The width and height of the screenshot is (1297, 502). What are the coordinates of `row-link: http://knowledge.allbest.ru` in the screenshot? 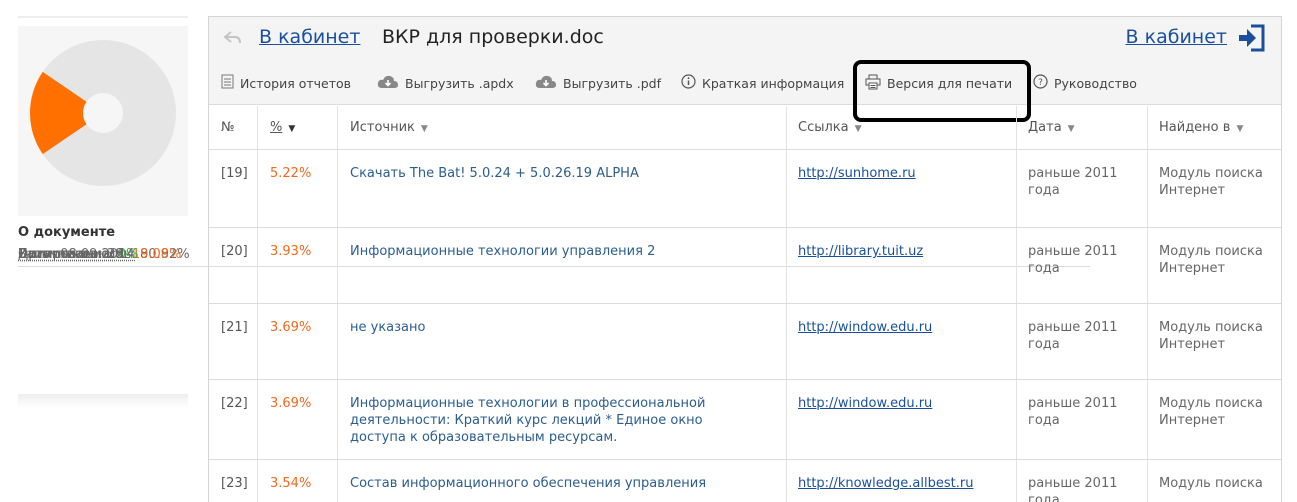 It's located at (885, 483).